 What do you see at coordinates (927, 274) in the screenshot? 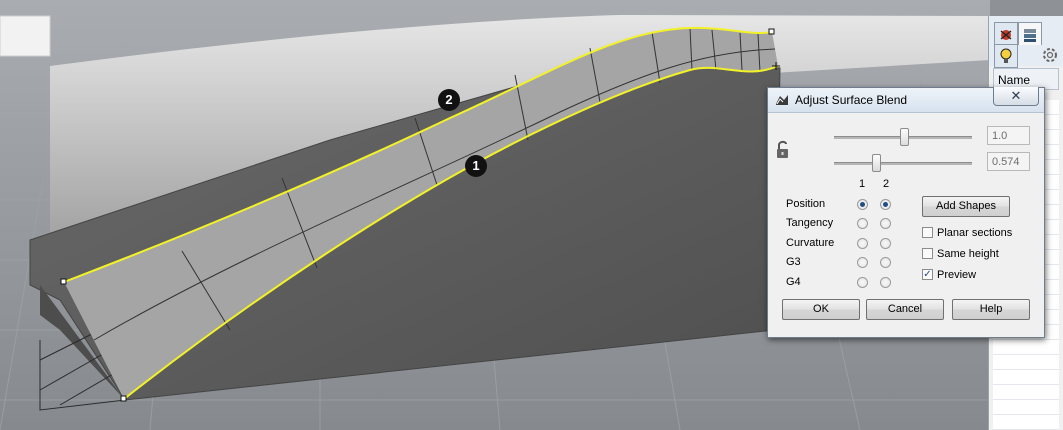
I see `preview-checkbox: ✓` at bounding box center [927, 274].